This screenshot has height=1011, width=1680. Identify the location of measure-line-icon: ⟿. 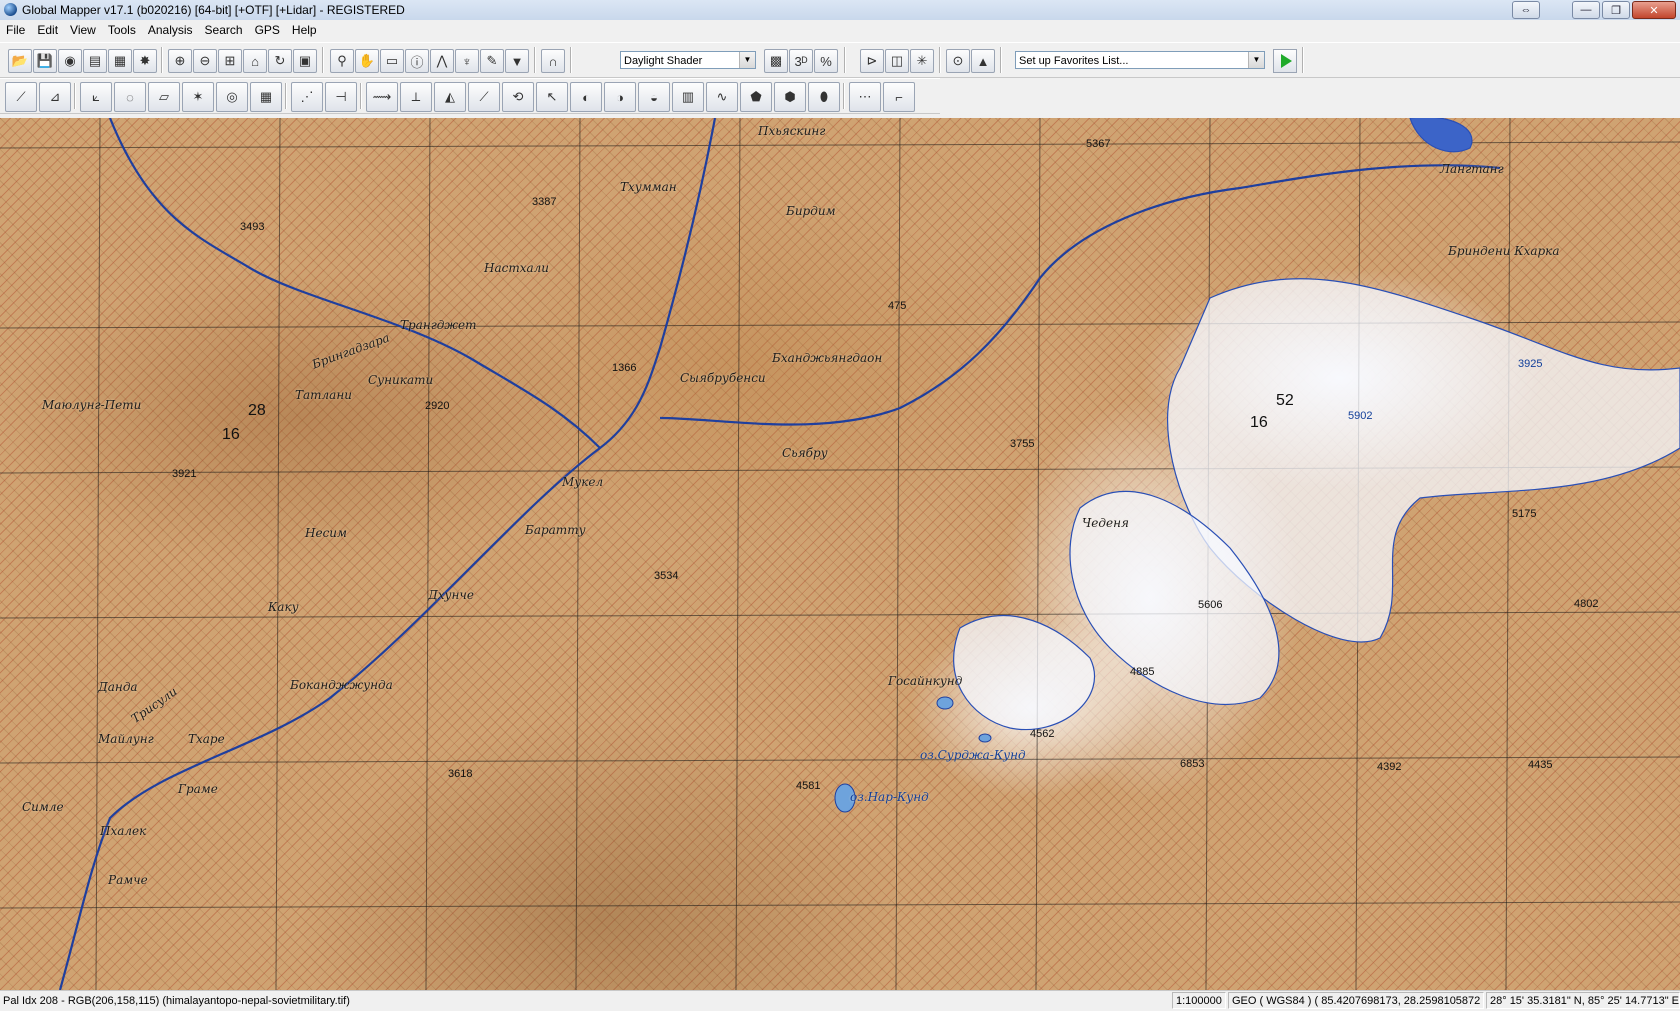
(382, 97).